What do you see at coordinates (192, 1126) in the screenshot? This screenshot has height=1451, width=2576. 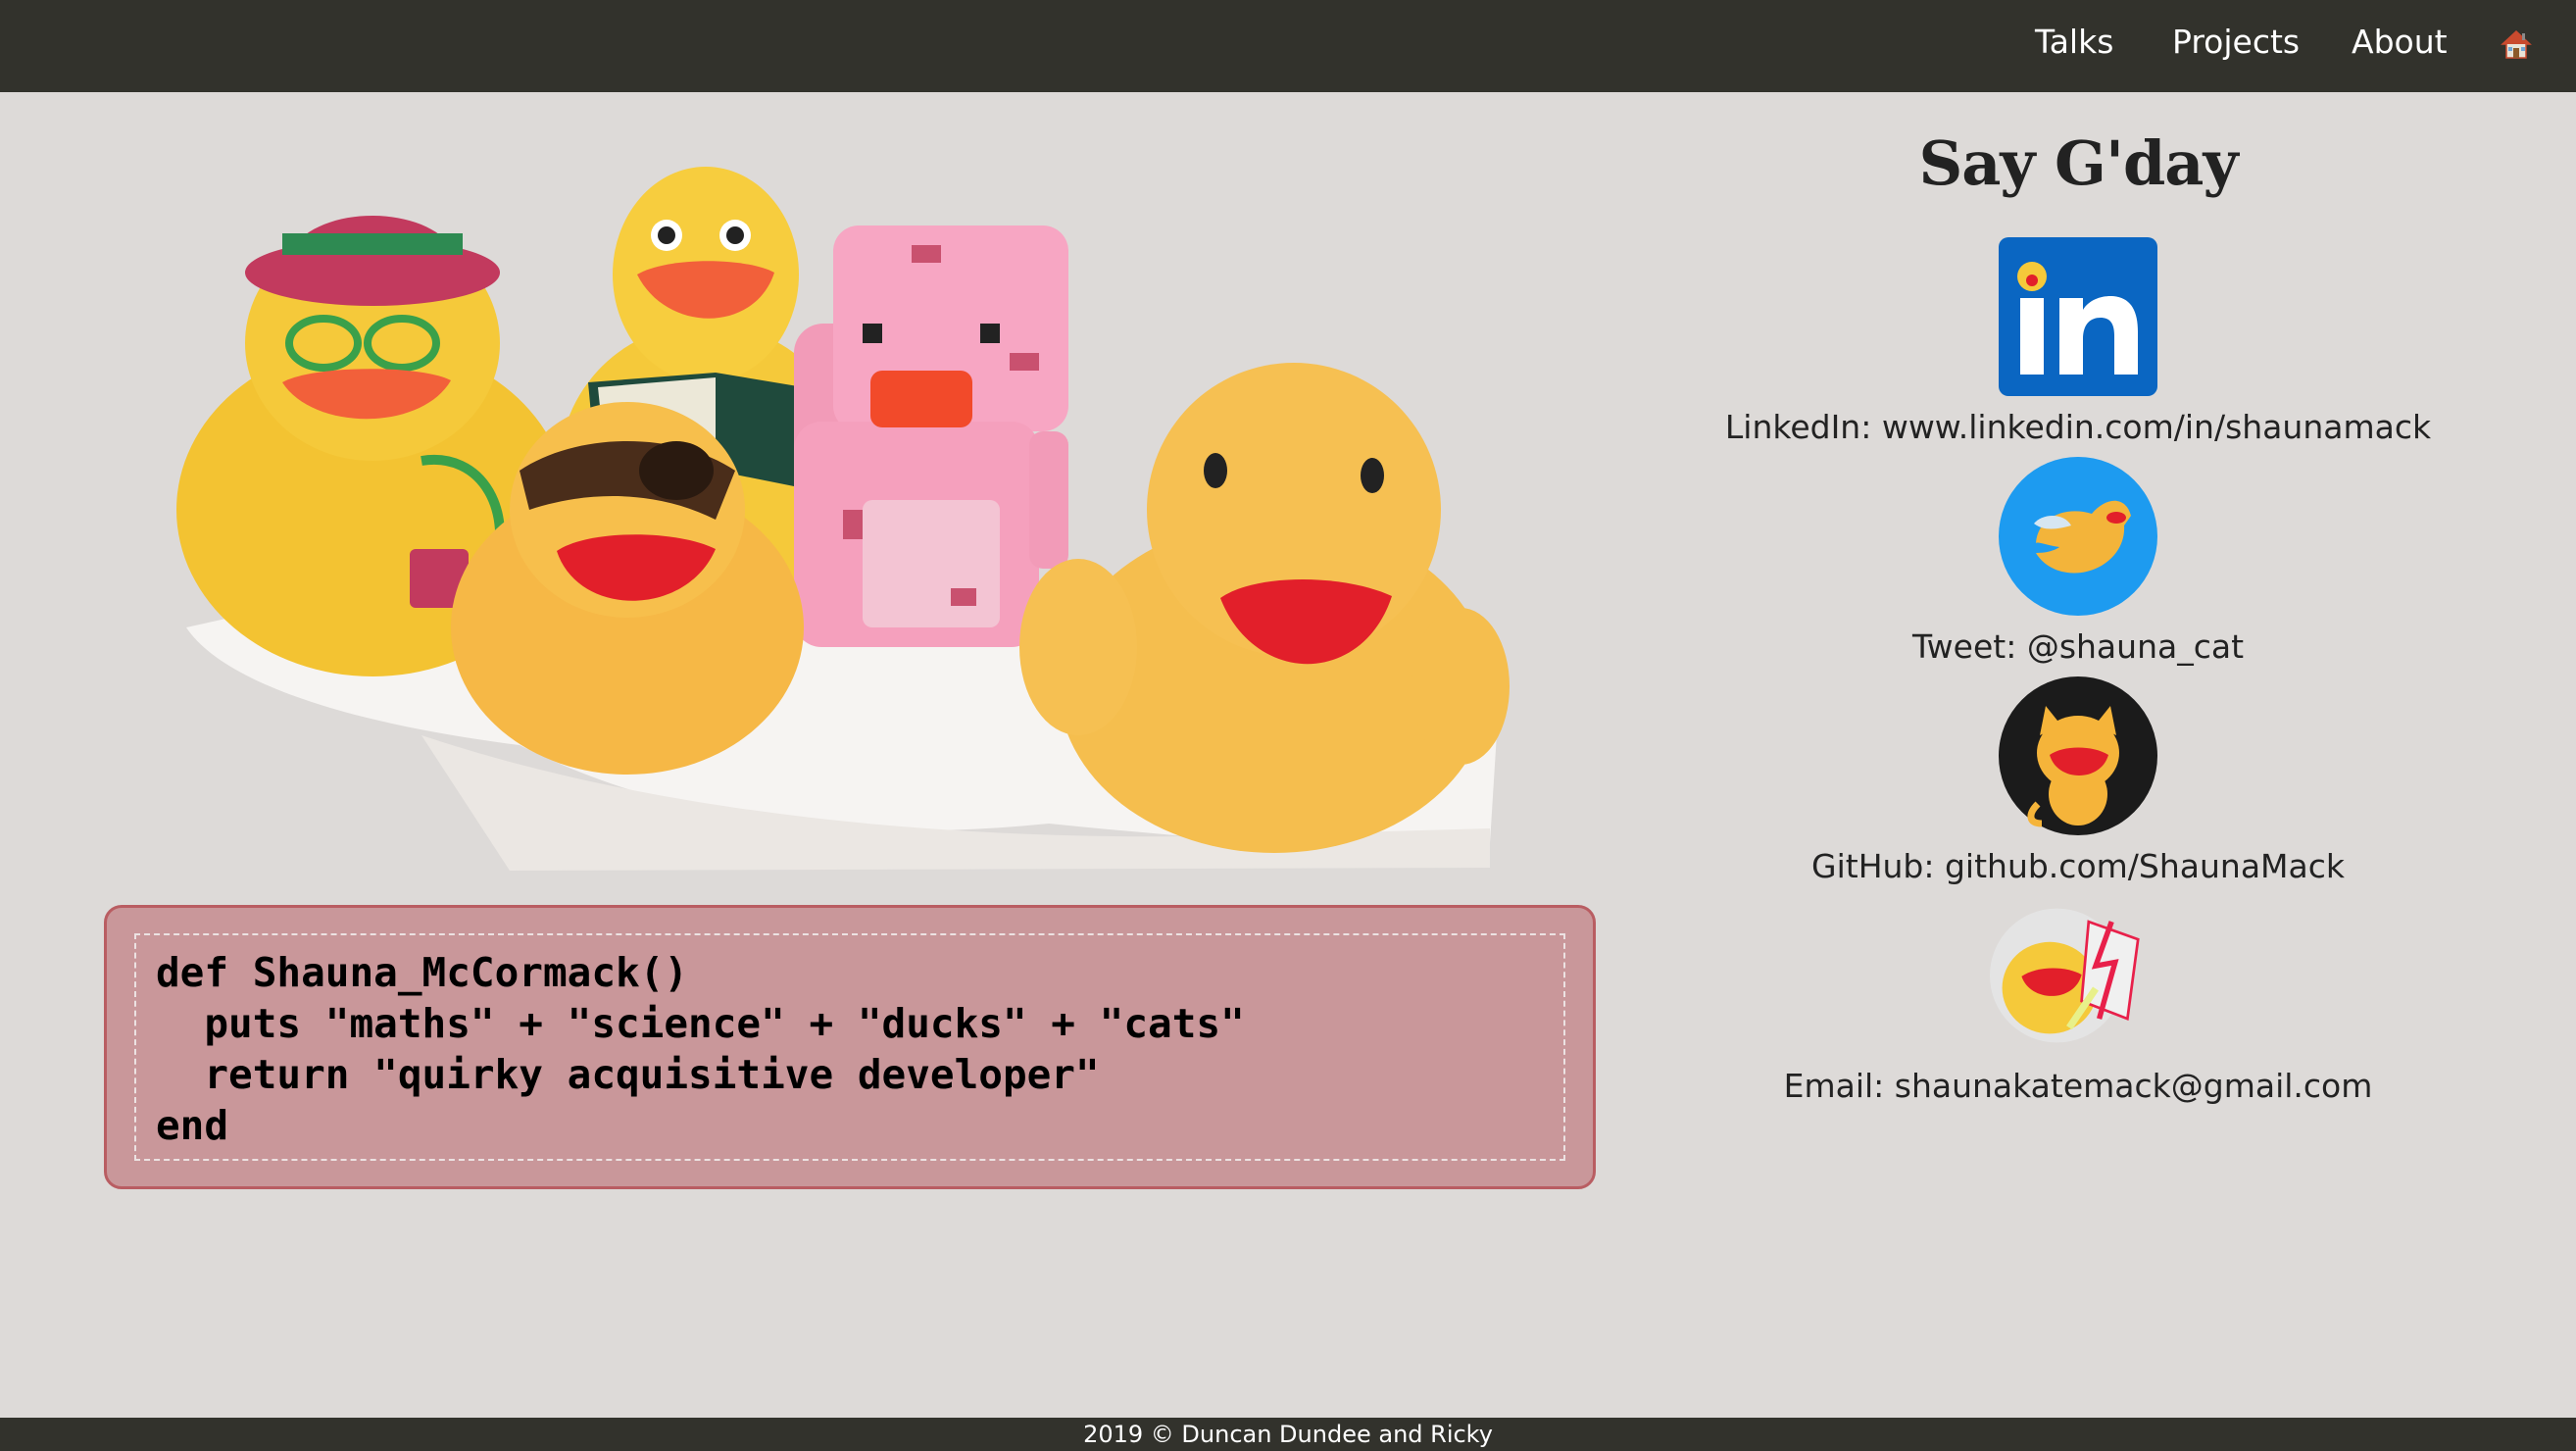 I see `code-line-end: end` at bounding box center [192, 1126].